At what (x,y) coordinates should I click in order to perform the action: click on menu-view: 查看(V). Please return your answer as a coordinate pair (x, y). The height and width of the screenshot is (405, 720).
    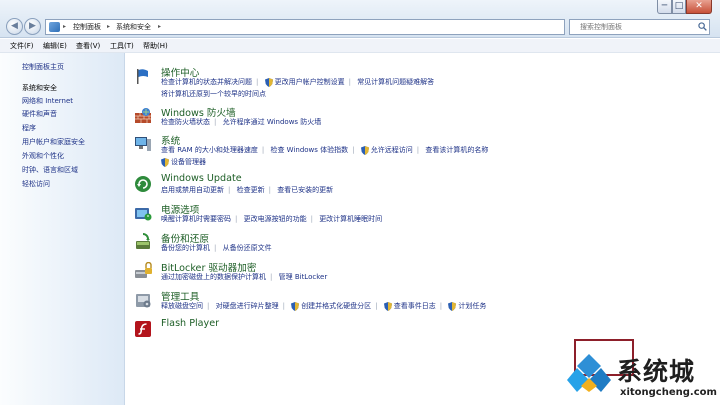
    Looking at the image, I should click on (88, 46).